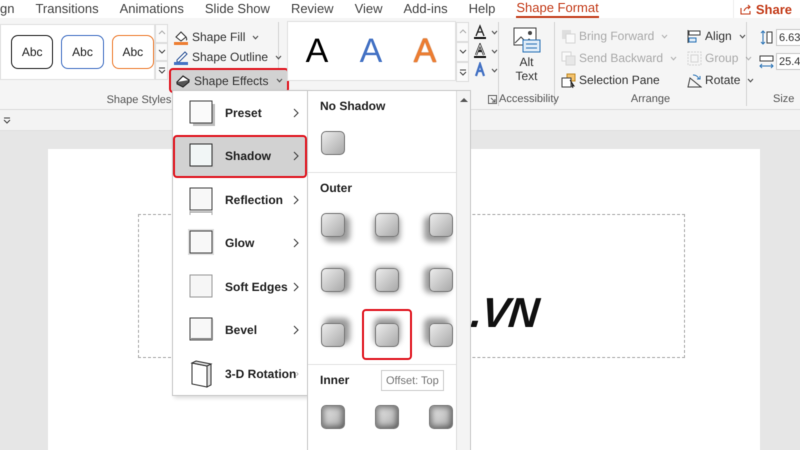 This screenshot has height=450, width=800. I want to click on group-label: Accessibility, so click(529, 99).